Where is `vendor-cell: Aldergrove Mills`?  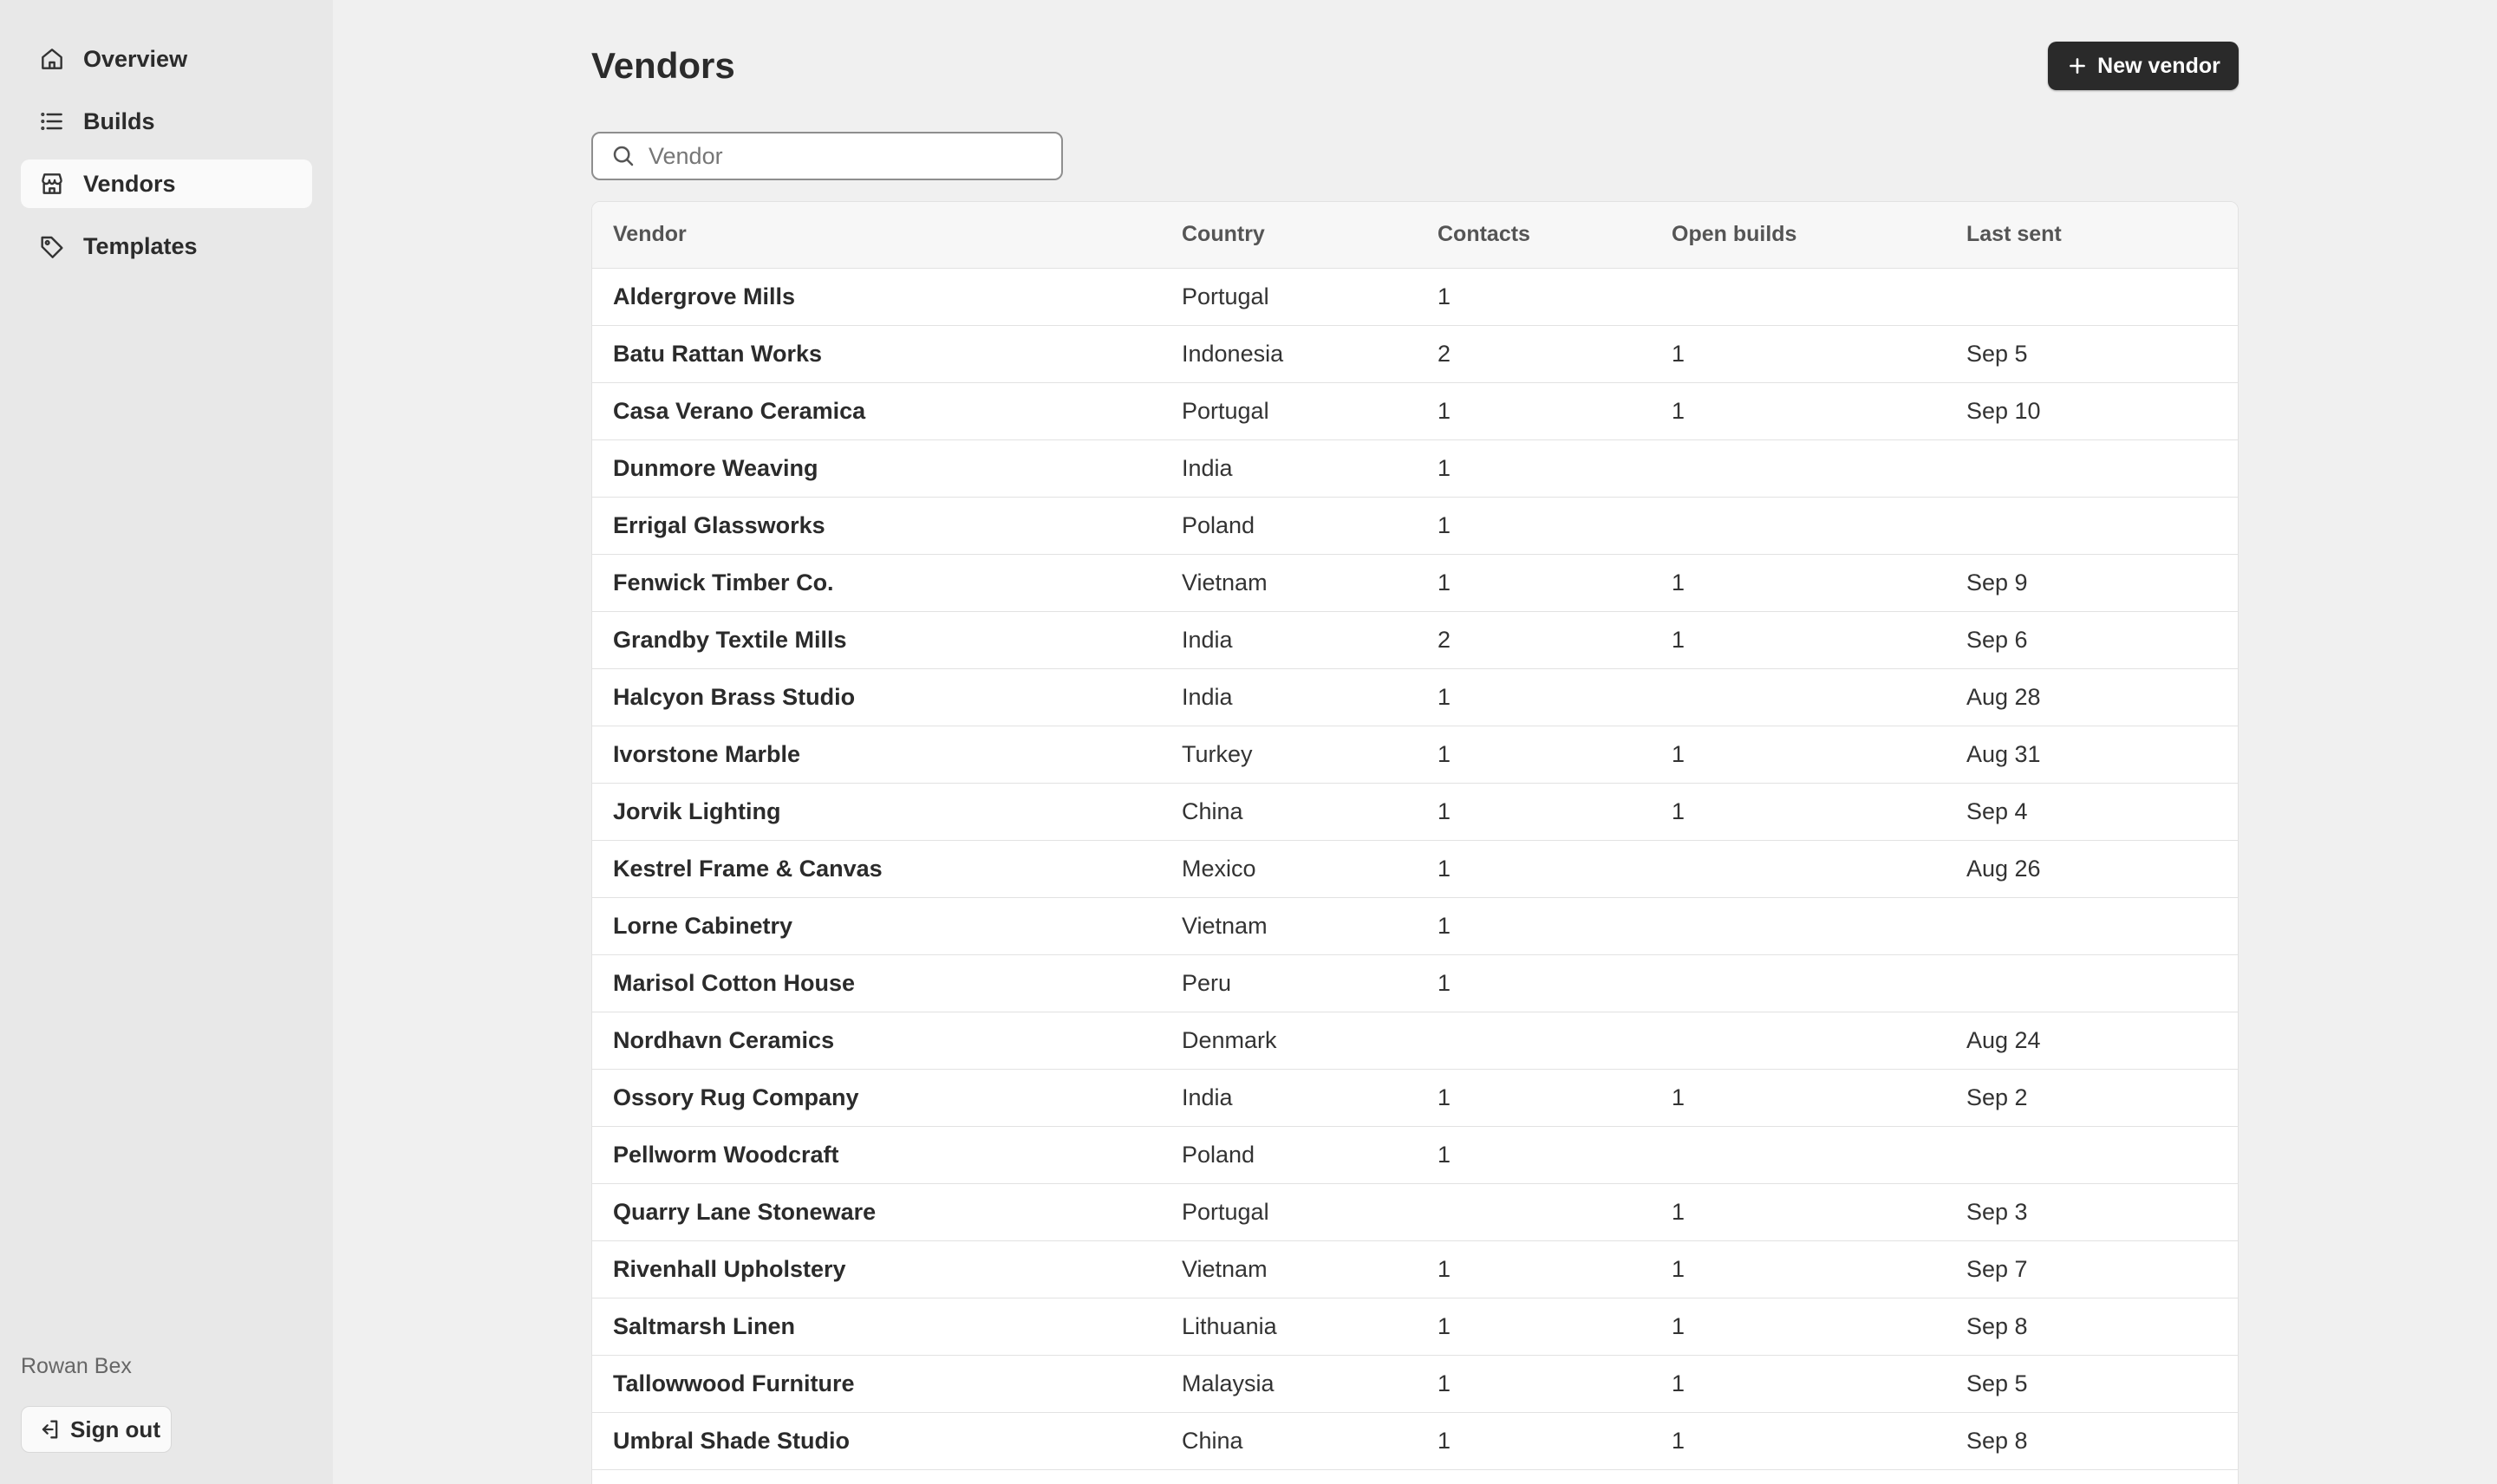
vendor-cell: Aldergrove Mills is located at coordinates (887, 297).